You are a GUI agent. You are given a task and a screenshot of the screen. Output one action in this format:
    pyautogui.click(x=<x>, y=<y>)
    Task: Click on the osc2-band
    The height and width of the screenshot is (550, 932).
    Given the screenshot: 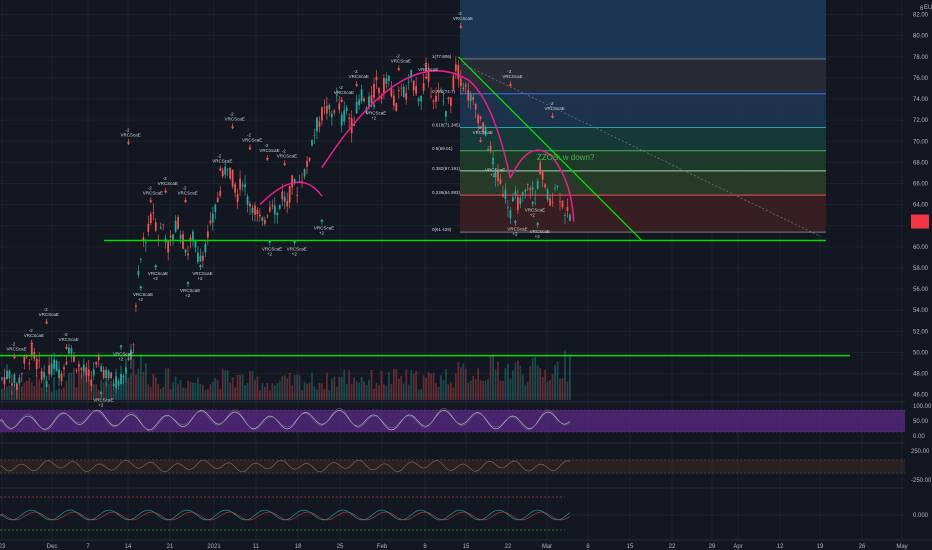 What is the action you would take?
    pyautogui.click(x=452, y=466)
    